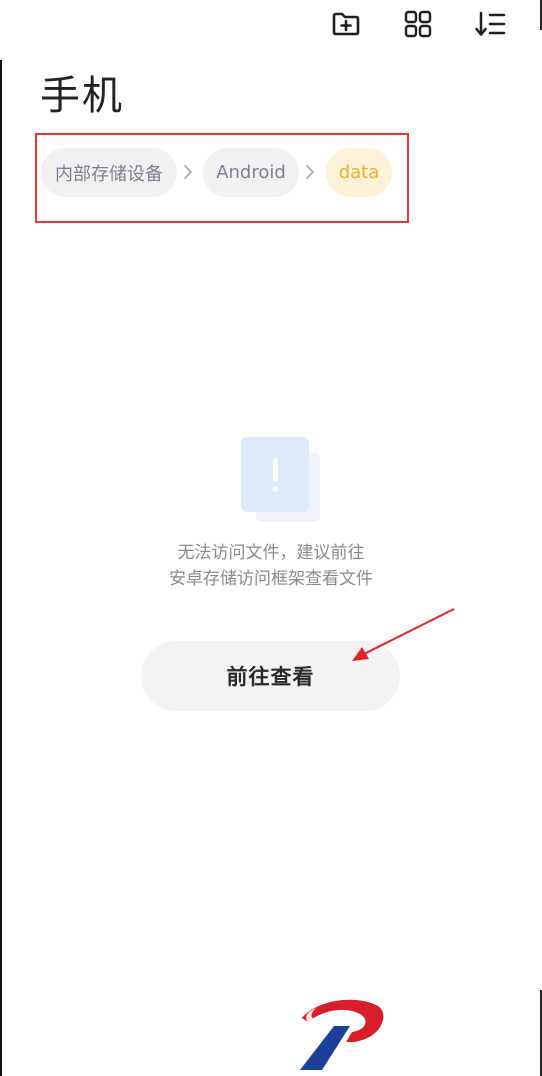 The height and width of the screenshot is (1076, 542). I want to click on breadcrumb-item-android: Android, so click(251, 172).